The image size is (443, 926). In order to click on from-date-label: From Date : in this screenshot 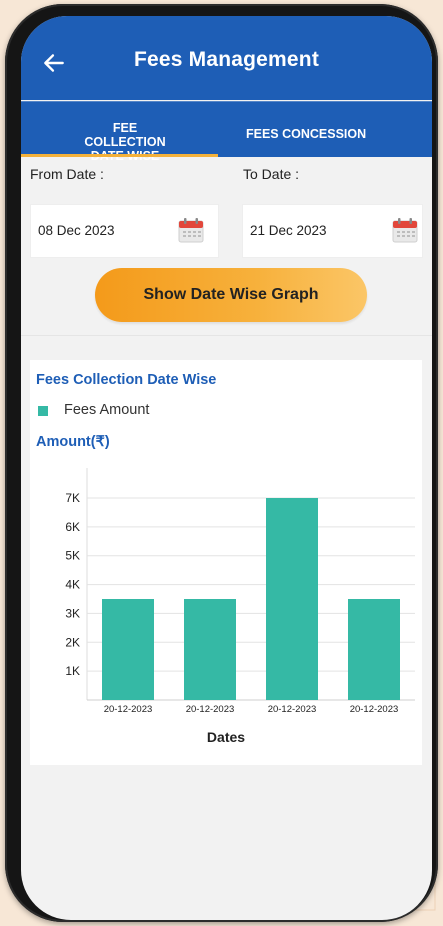, I will do `click(67, 174)`.